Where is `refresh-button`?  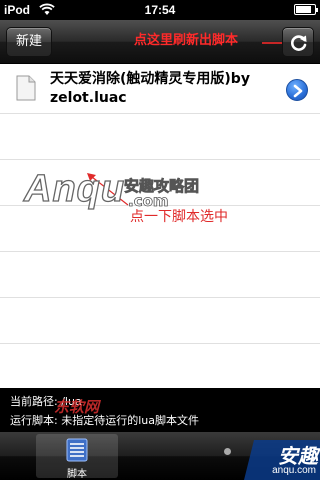 refresh-button is located at coordinates (298, 42).